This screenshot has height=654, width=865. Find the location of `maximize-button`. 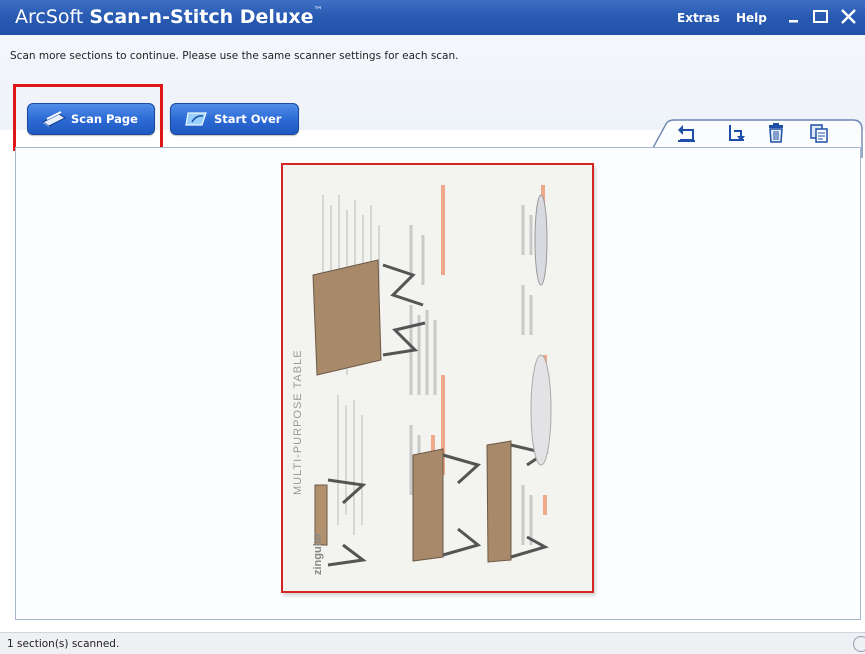

maximize-button is located at coordinates (821, 17).